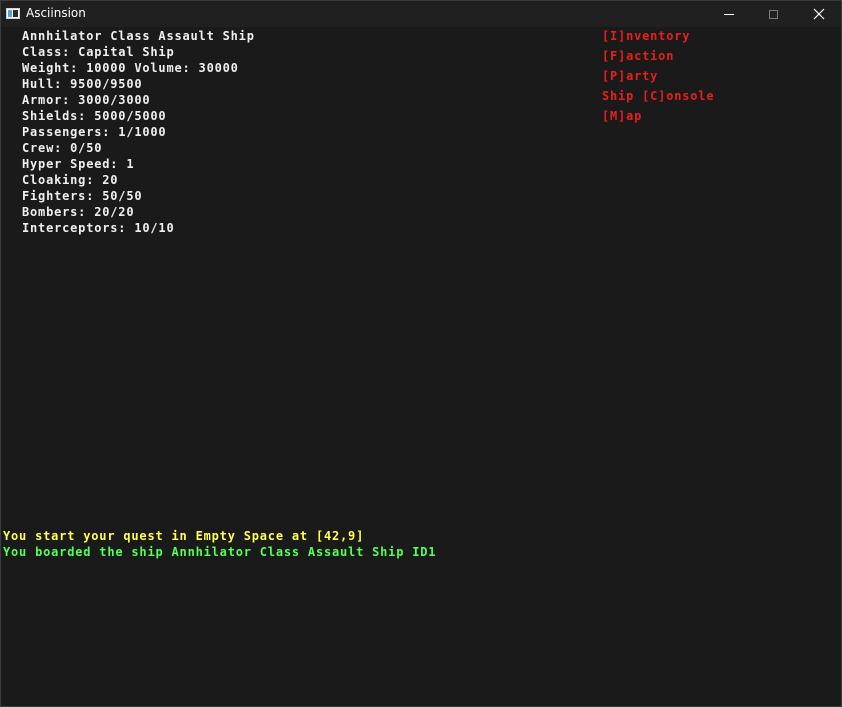  What do you see at coordinates (630, 76) in the screenshot?
I see `menu-item-party: [P]arty` at bounding box center [630, 76].